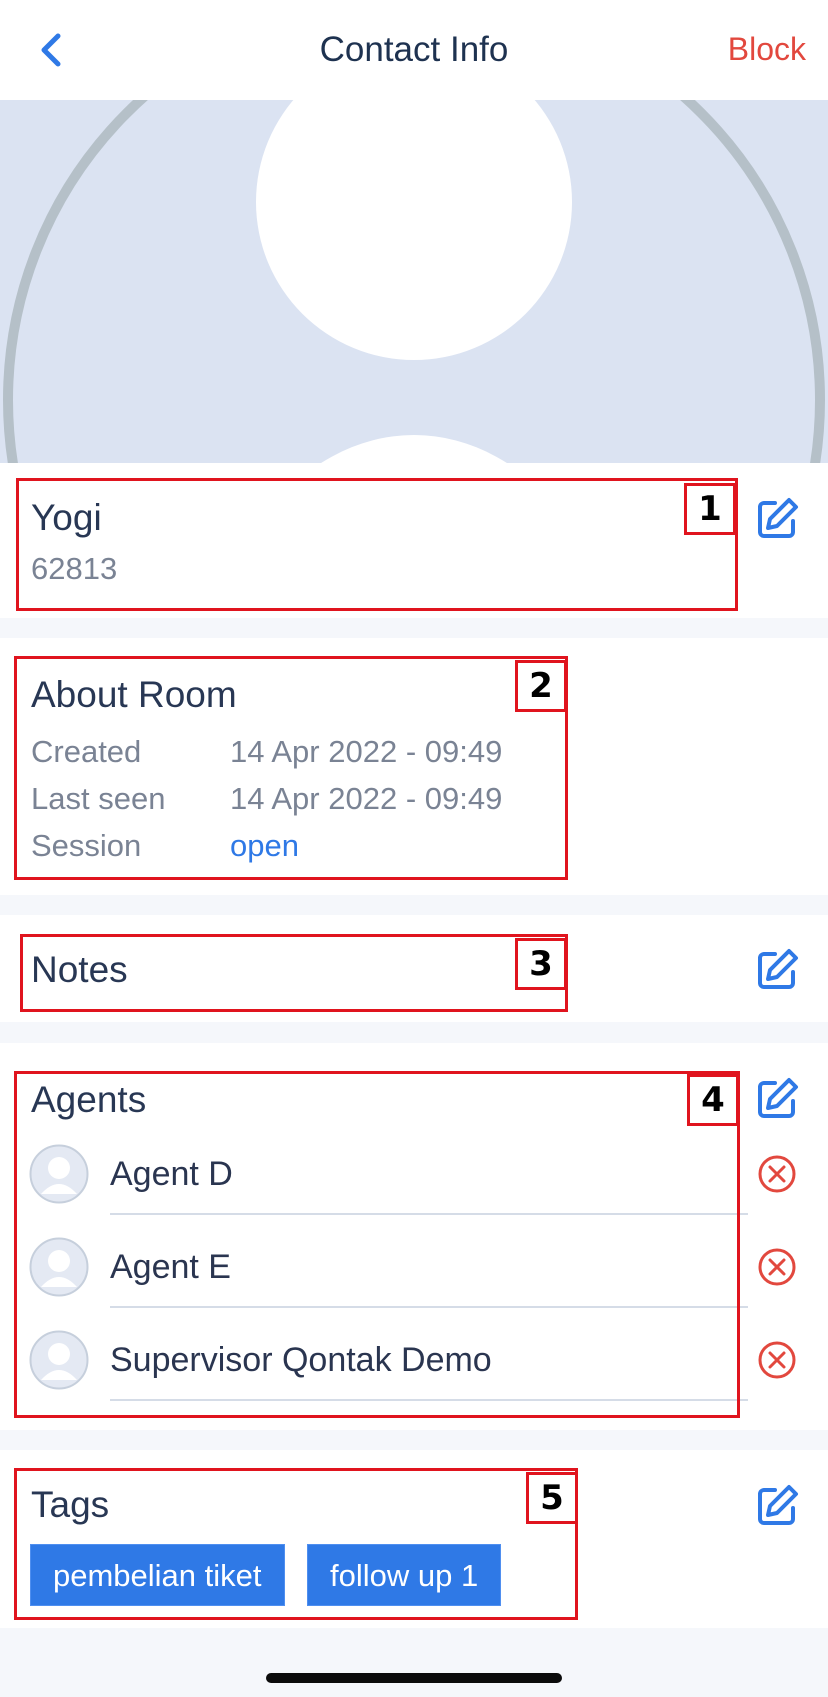 The height and width of the screenshot is (1697, 828). I want to click on edit-notes-button, so click(777, 970).